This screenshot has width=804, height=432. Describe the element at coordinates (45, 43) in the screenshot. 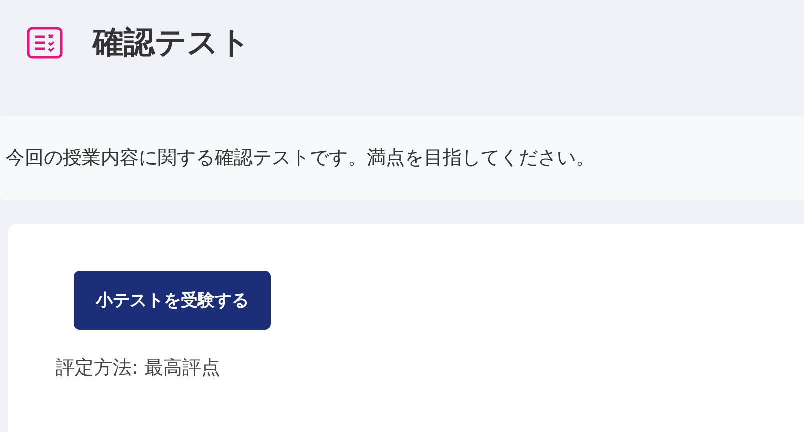

I see `checklist-icon` at that location.